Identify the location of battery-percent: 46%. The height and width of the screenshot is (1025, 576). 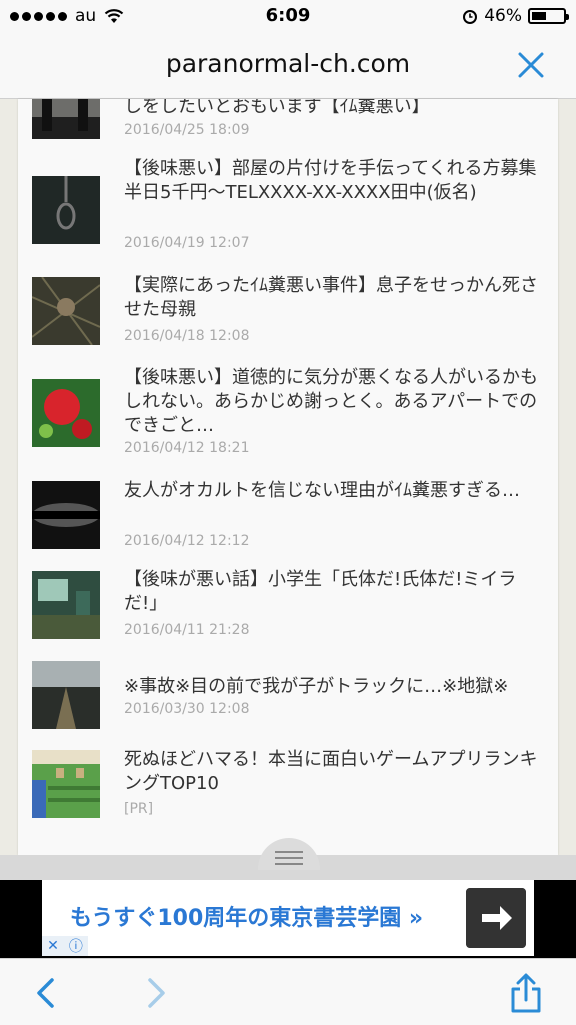
(503, 16).